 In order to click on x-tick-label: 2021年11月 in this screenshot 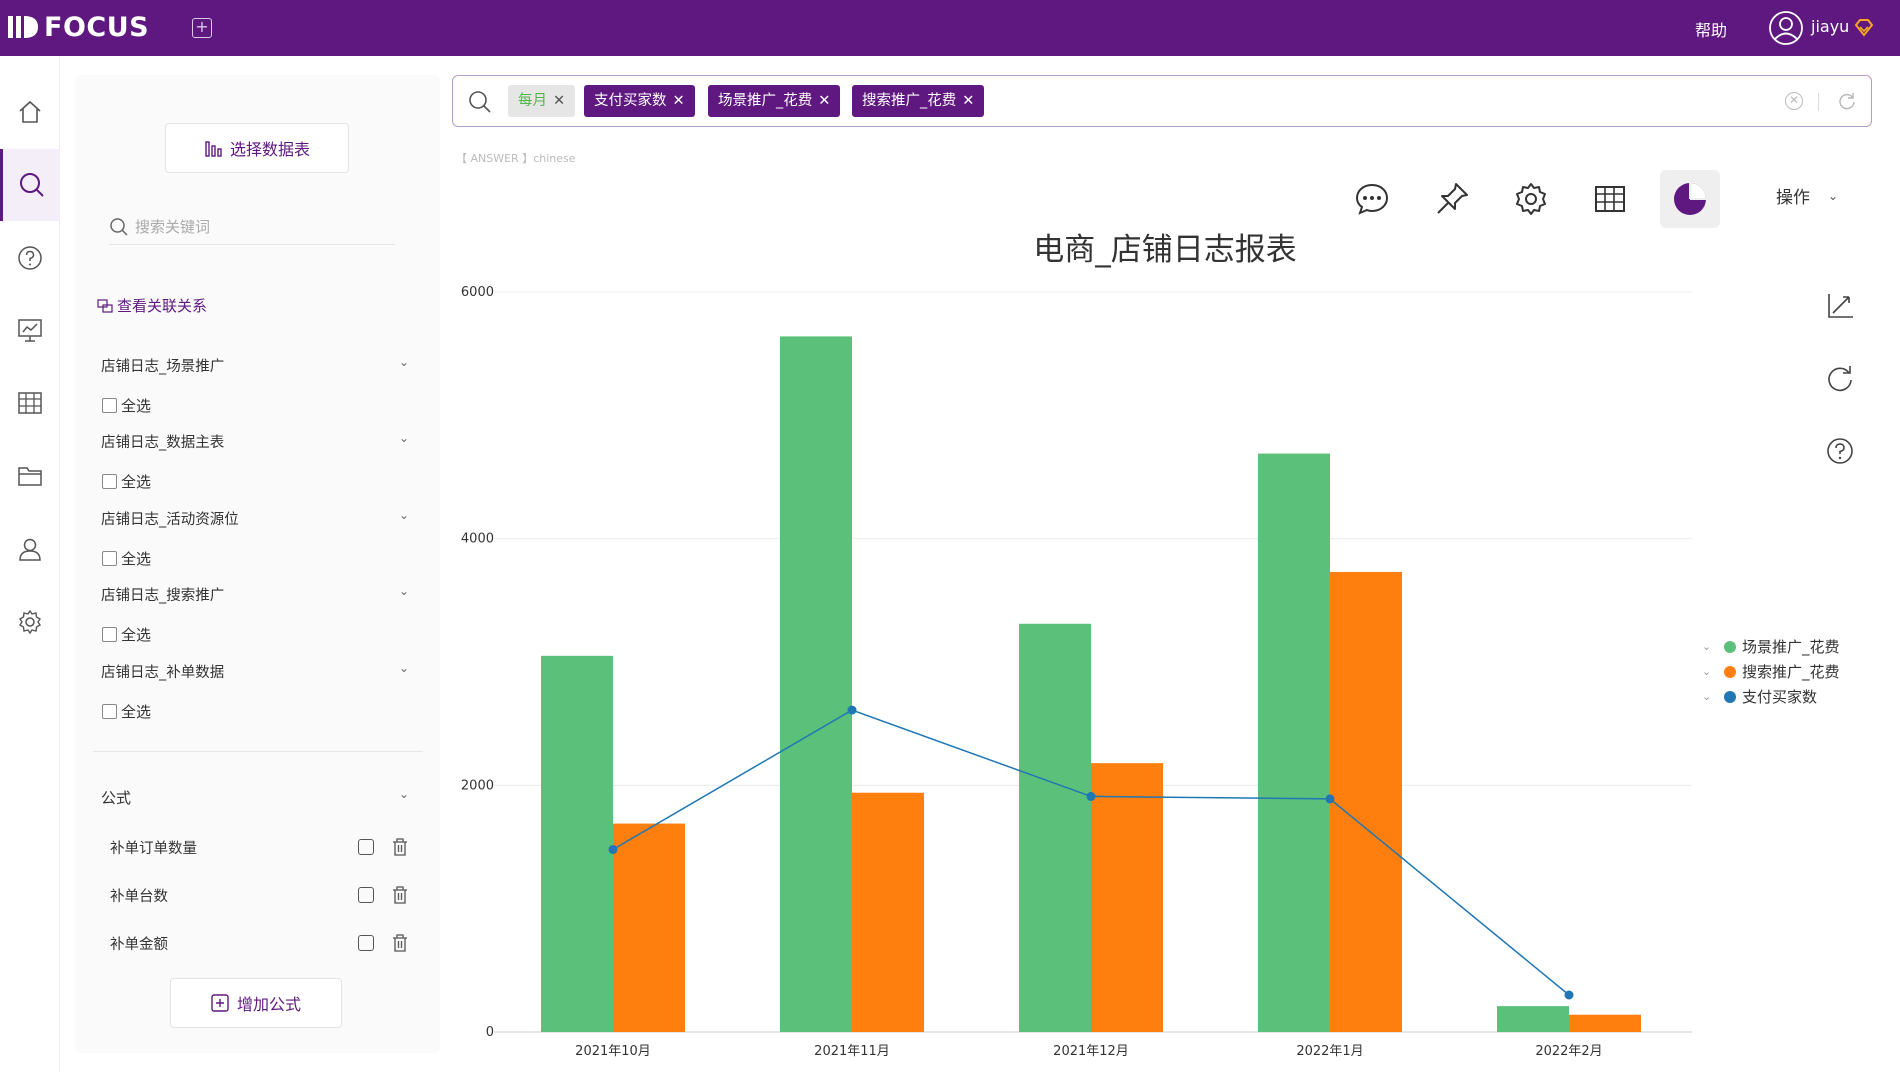, I will do `click(852, 1051)`.